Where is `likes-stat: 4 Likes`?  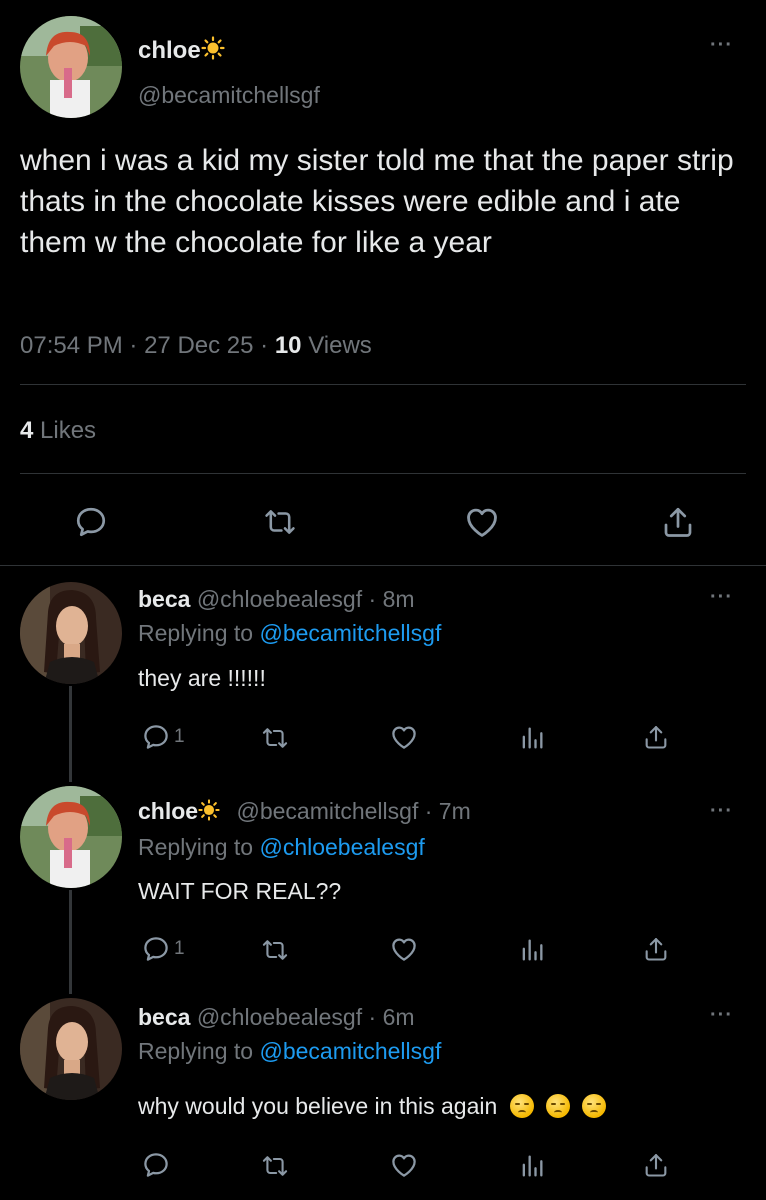
likes-stat: 4 Likes is located at coordinates (58, 431).